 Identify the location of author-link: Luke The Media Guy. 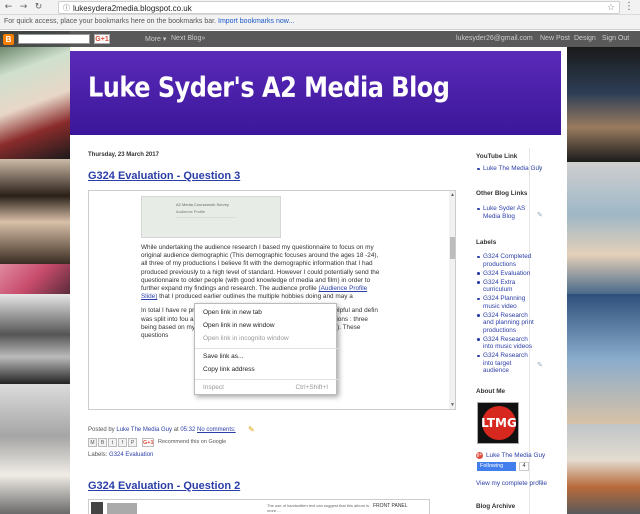
(144, 430).